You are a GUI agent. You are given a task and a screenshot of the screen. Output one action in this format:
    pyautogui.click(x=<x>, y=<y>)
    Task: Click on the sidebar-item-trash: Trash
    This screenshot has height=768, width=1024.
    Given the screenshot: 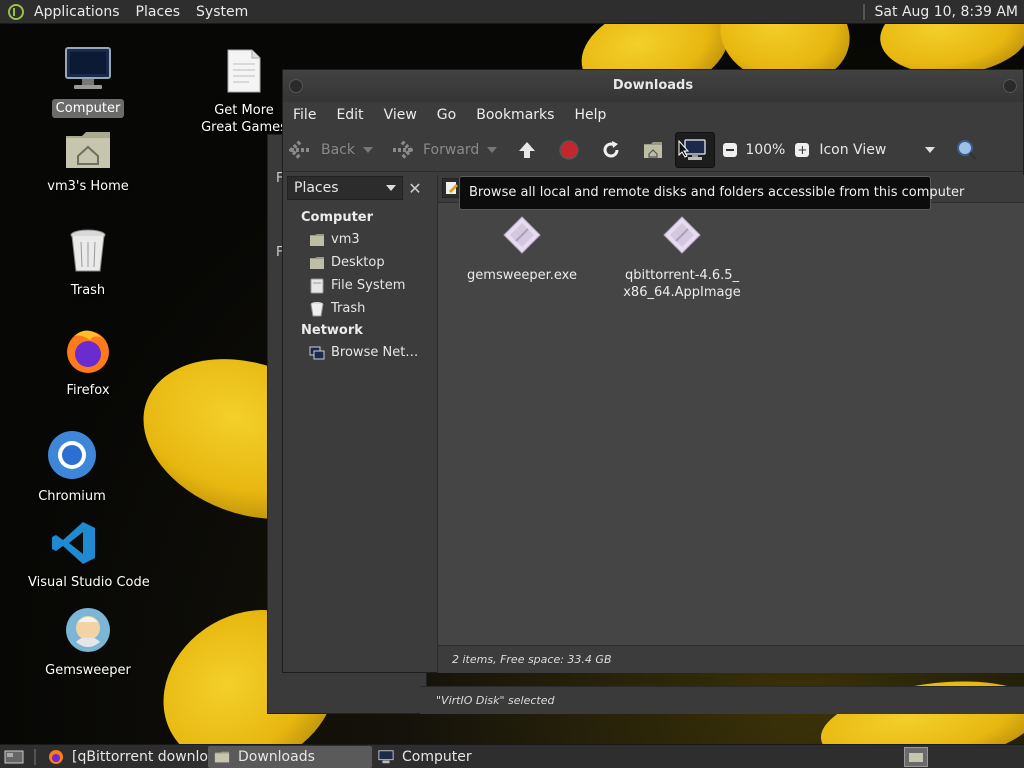 What is the action you would take?
    pyautogui.click(x=359, y=308)
    